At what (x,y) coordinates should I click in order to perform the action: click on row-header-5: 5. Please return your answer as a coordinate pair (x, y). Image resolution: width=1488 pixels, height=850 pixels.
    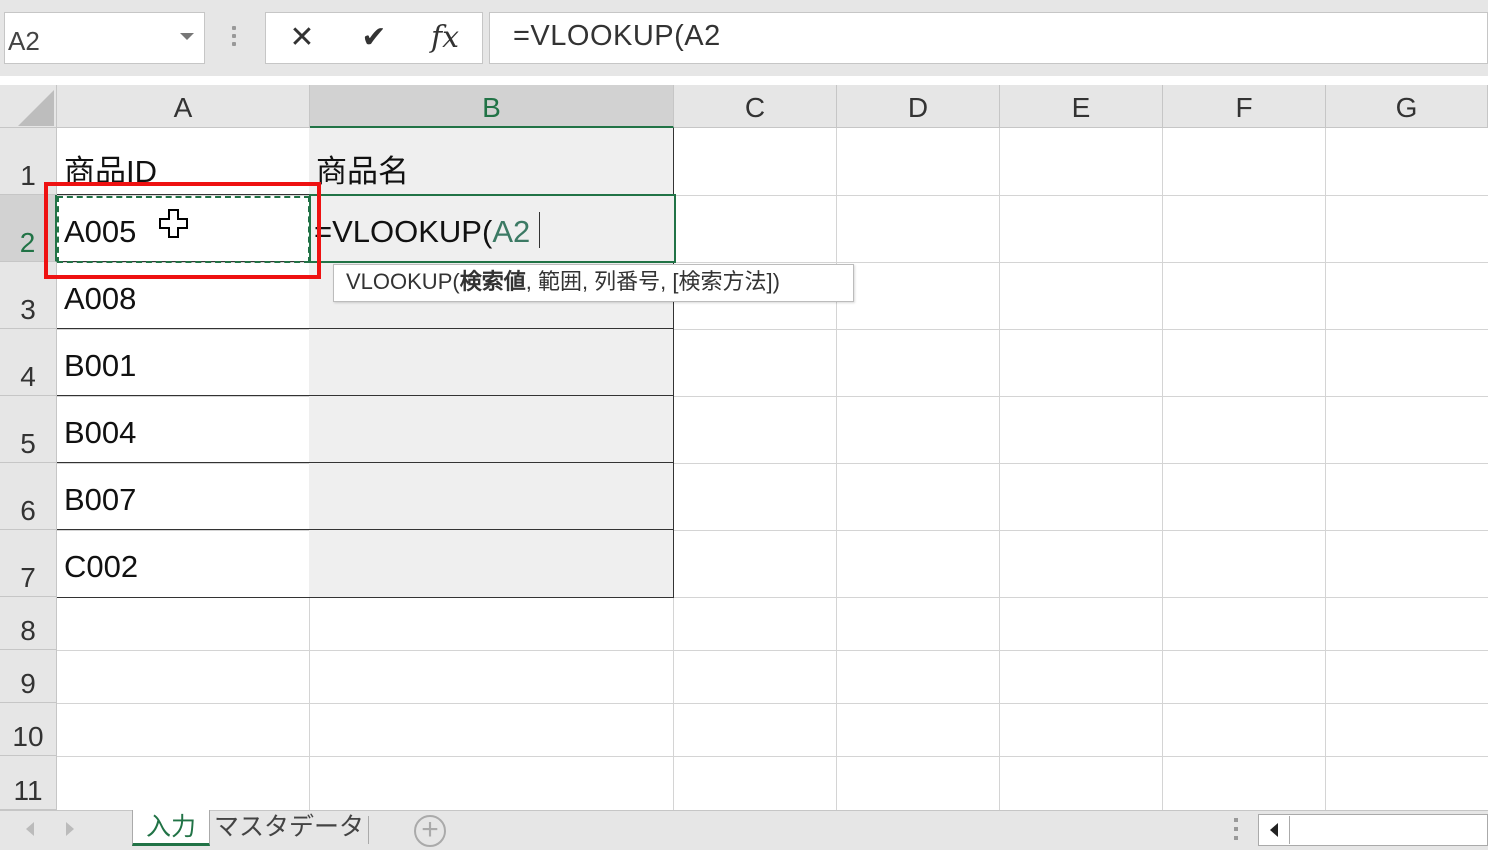
    Looking at the image, I should click on (28, 429).